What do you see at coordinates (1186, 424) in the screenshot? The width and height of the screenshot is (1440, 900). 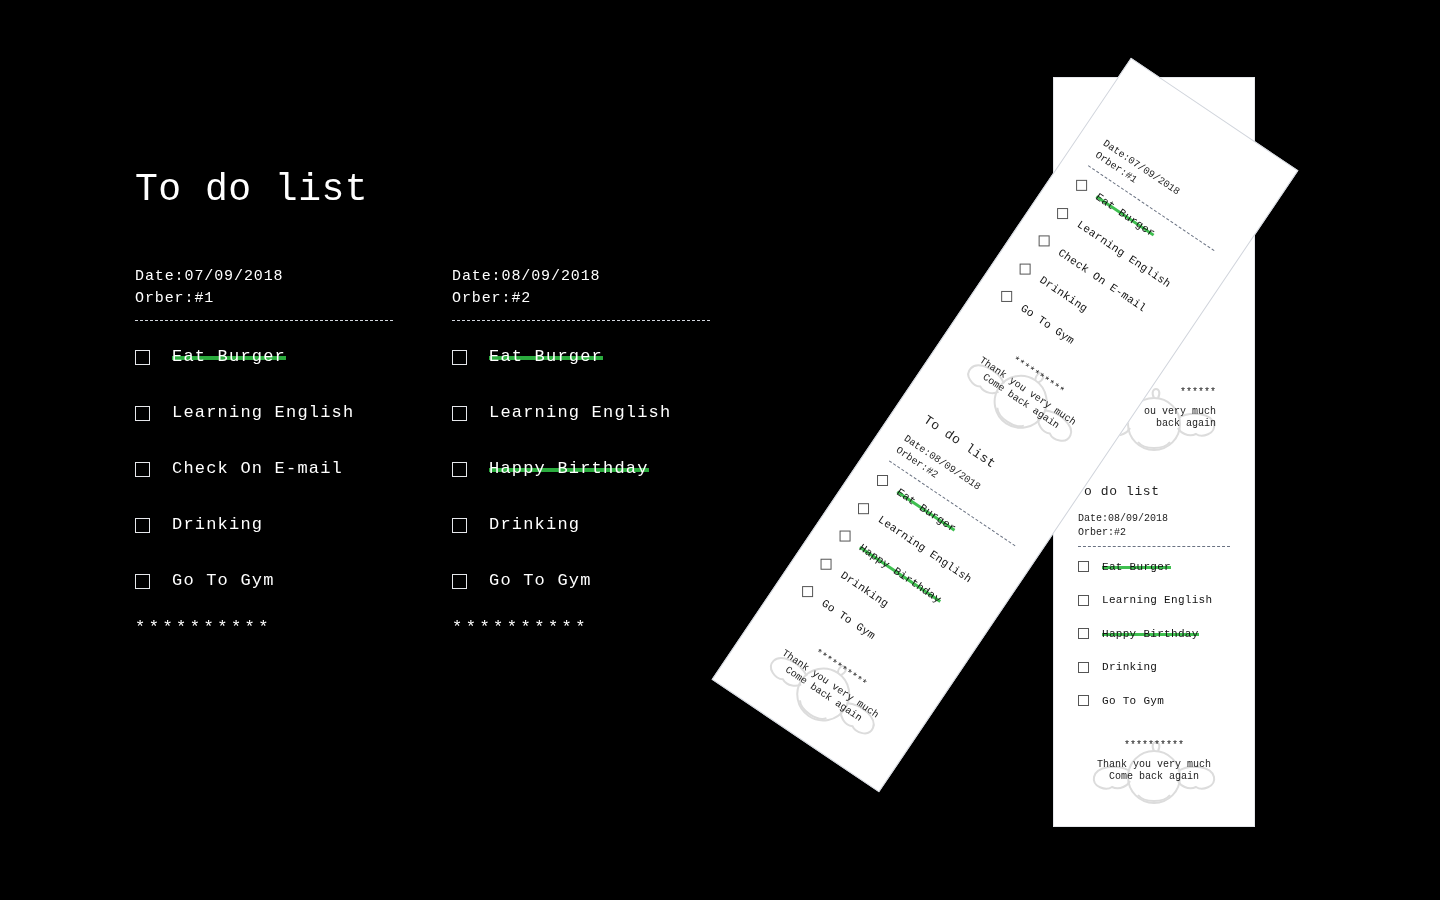 I see `thanks-text: back again` at bounding box center [1186, 424].